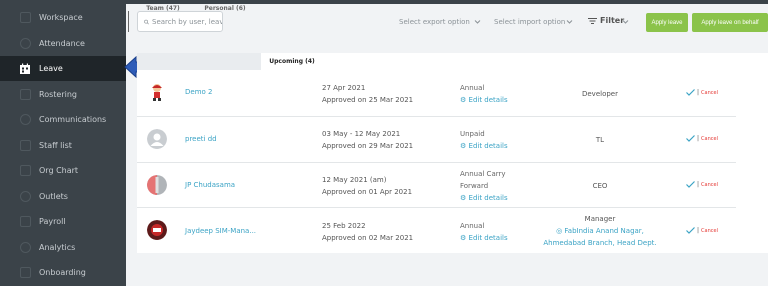 The image size is (768, 286). I want to click on filter-icon, so click(592, 20).